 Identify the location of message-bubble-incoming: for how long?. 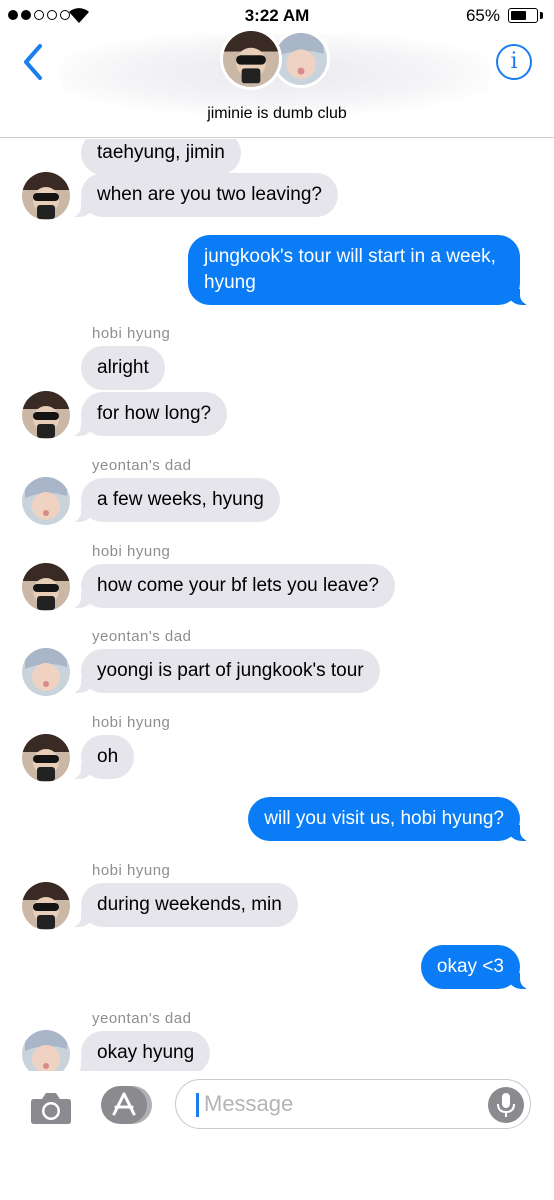
(148, 414).